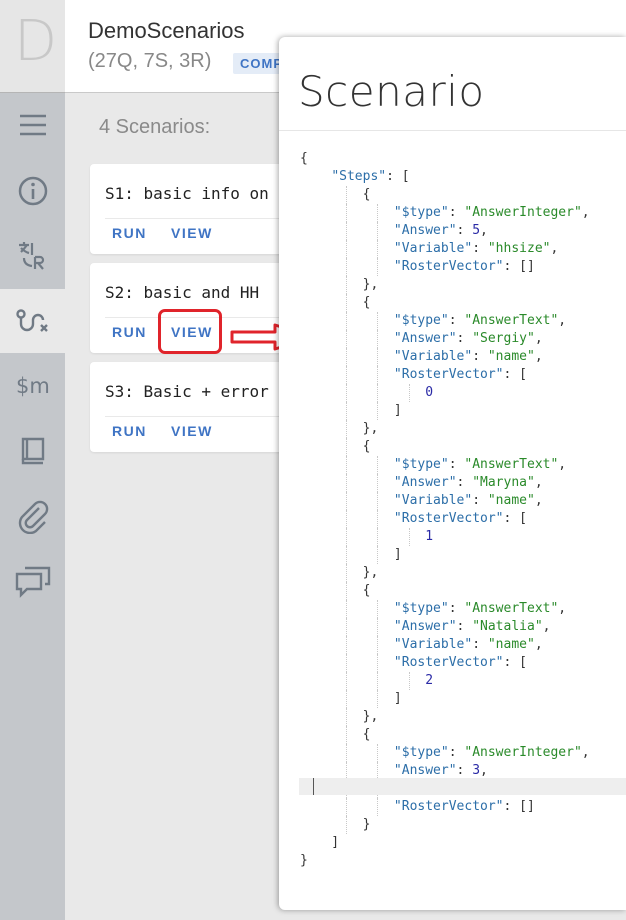 This screenshot has height=920, width=626. Describe the element at coordinates (187, 193) in the screenshot. I see `scenario-title: S1: basic info on` at that location.